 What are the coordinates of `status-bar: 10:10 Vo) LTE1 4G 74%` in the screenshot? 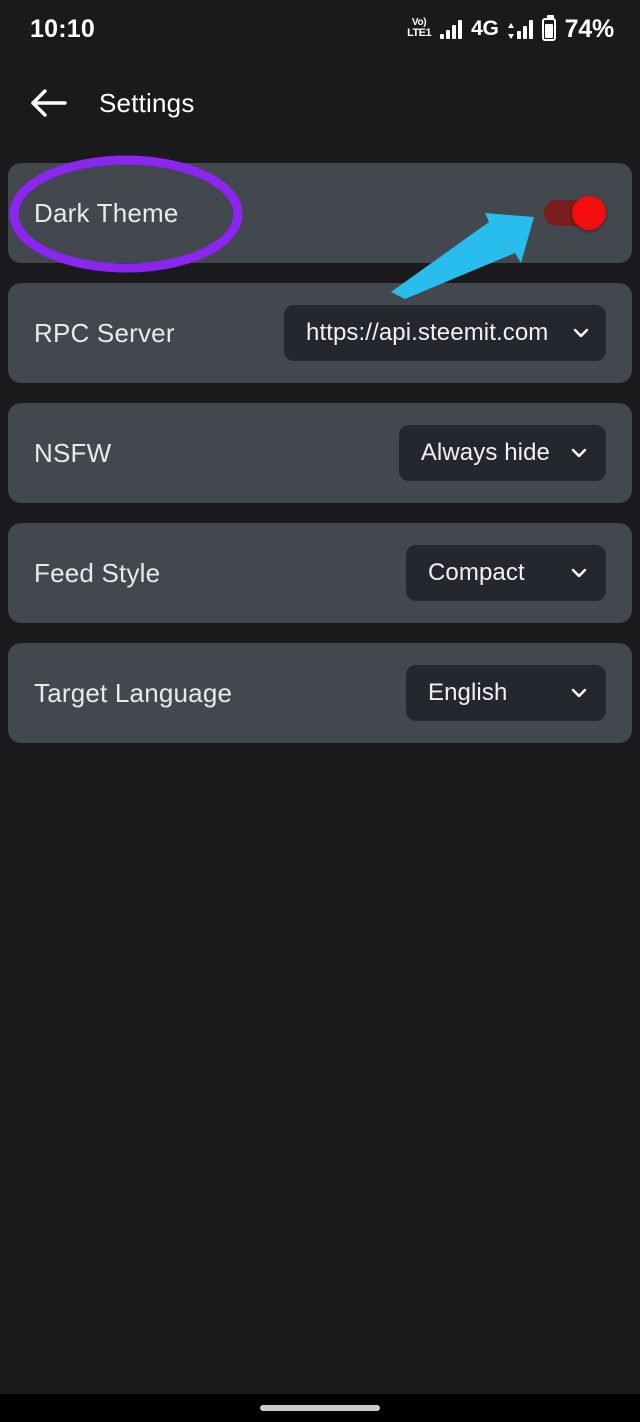 It's located at (320, 29).